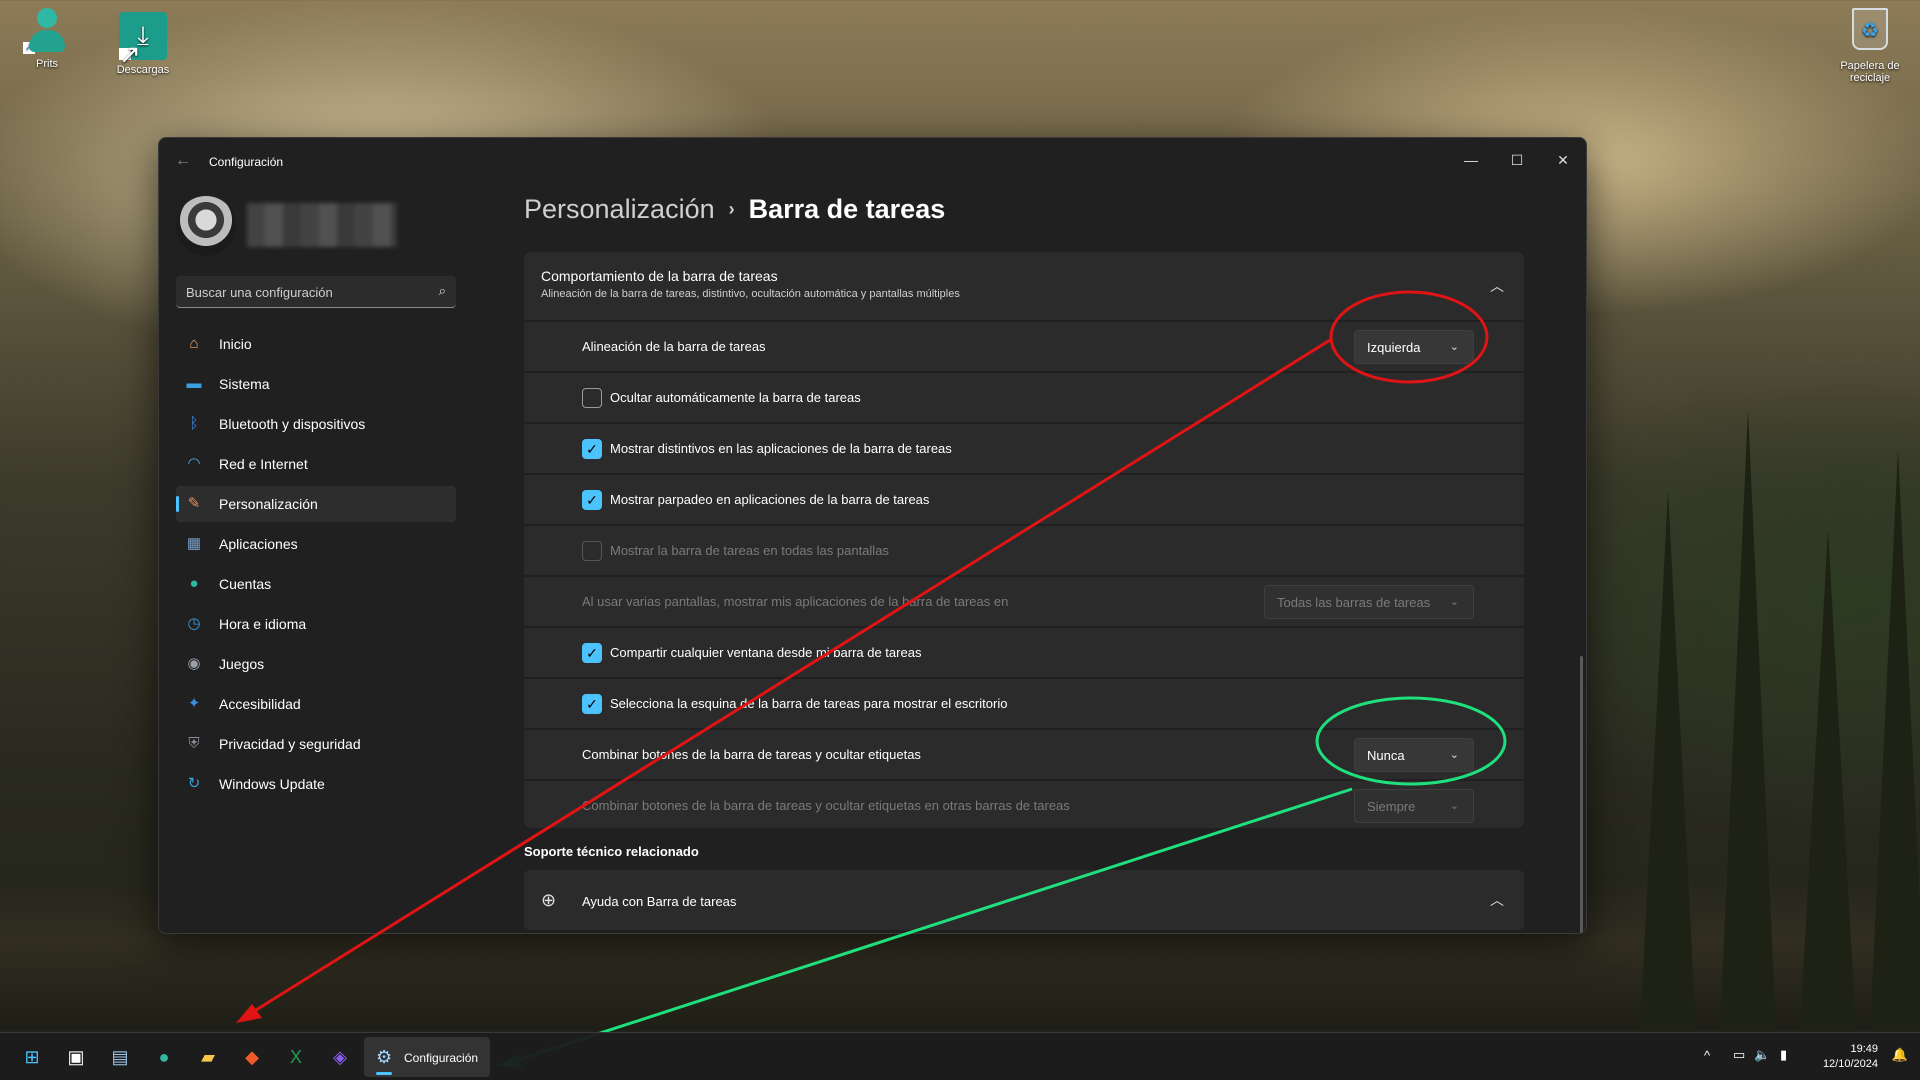 The height and width of the screenshot is (1080, 1920). Describe the element at coordinates (340, 1057) in the screenshot. I see `purple-app-icon: ◈` at that location.